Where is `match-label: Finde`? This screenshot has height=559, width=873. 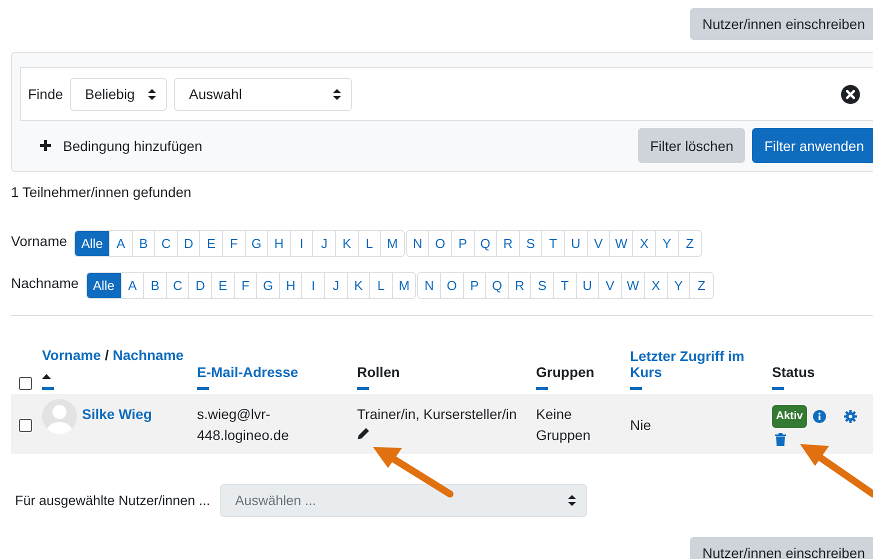 match-label: Finde is located at coordinates (46, 94).